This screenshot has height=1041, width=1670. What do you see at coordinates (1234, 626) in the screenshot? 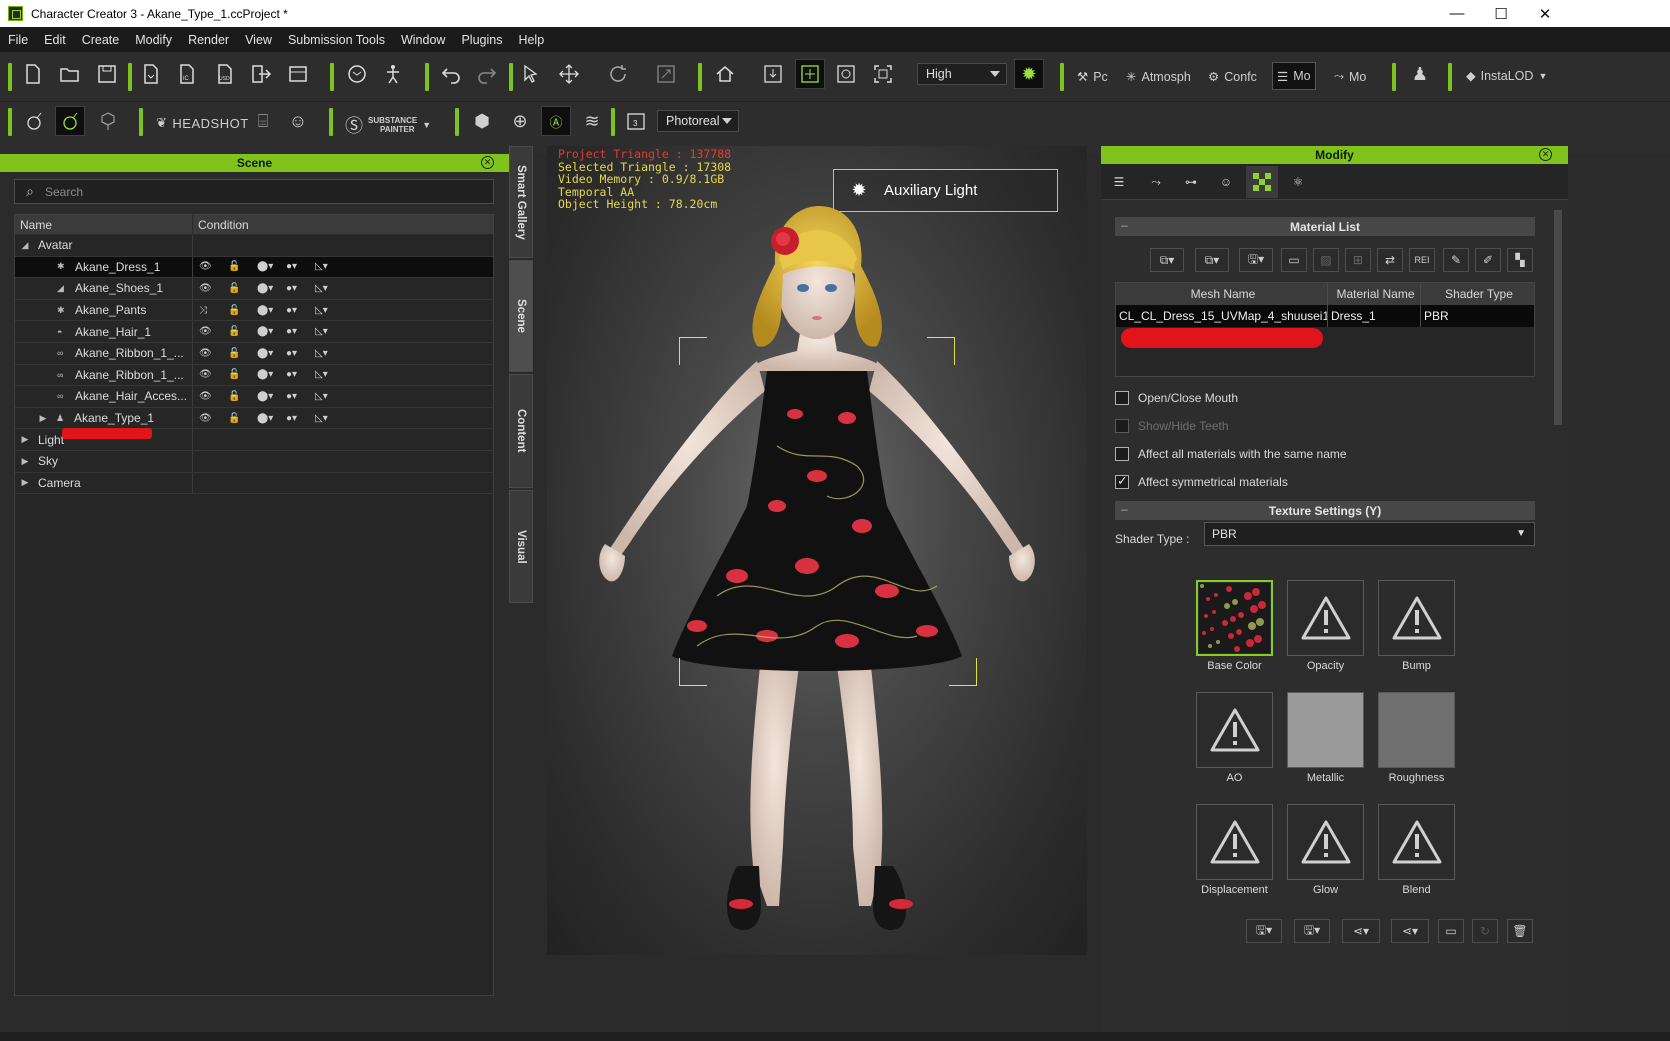
I see `texture-slot: Base Color` at bounding box center [1234, 626].